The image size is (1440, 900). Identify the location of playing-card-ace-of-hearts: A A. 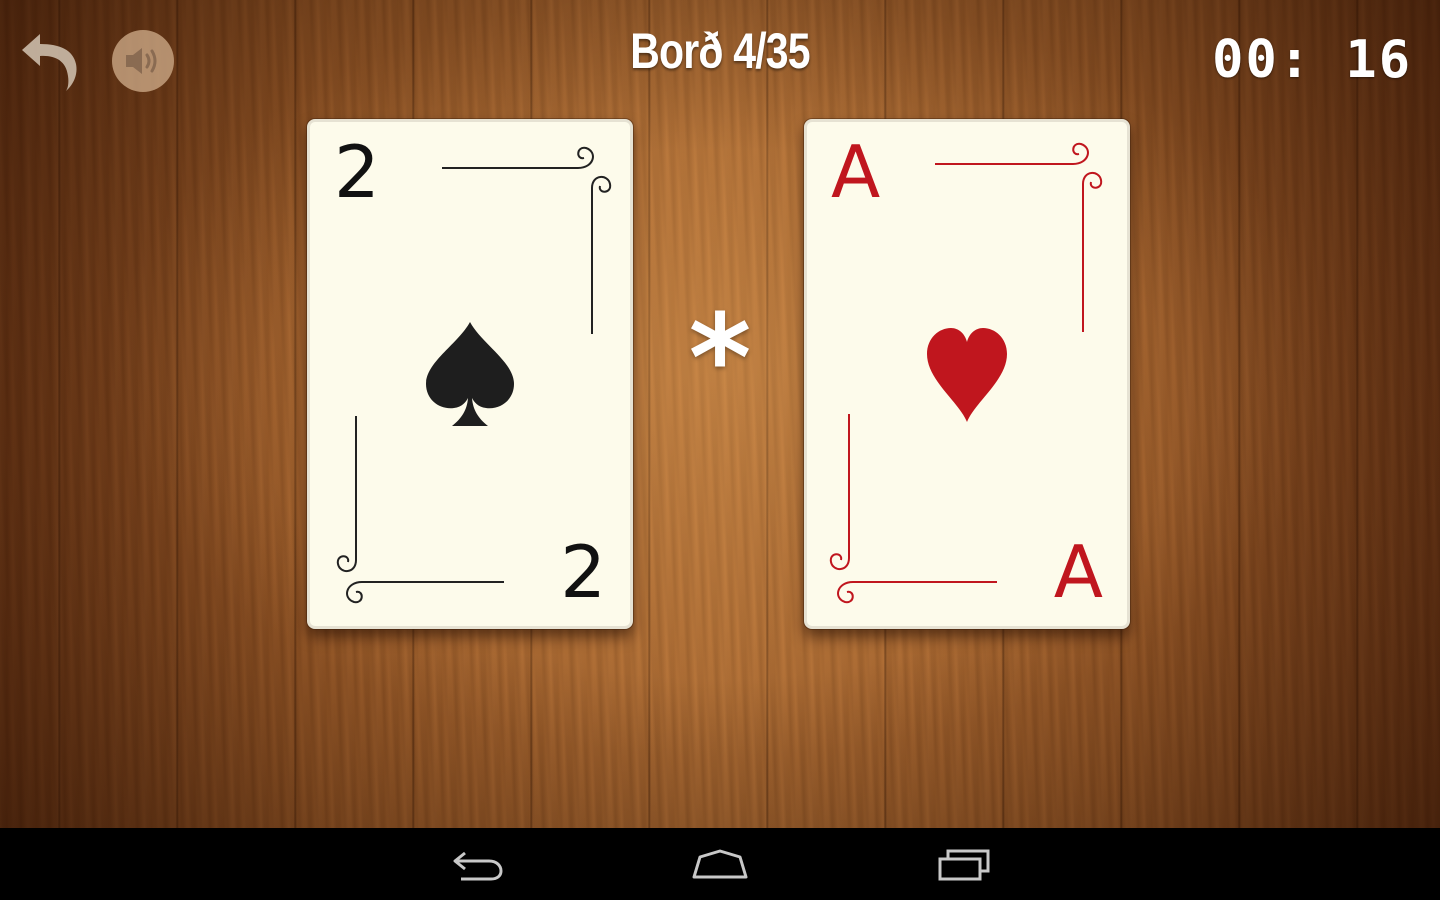
(967, 374).